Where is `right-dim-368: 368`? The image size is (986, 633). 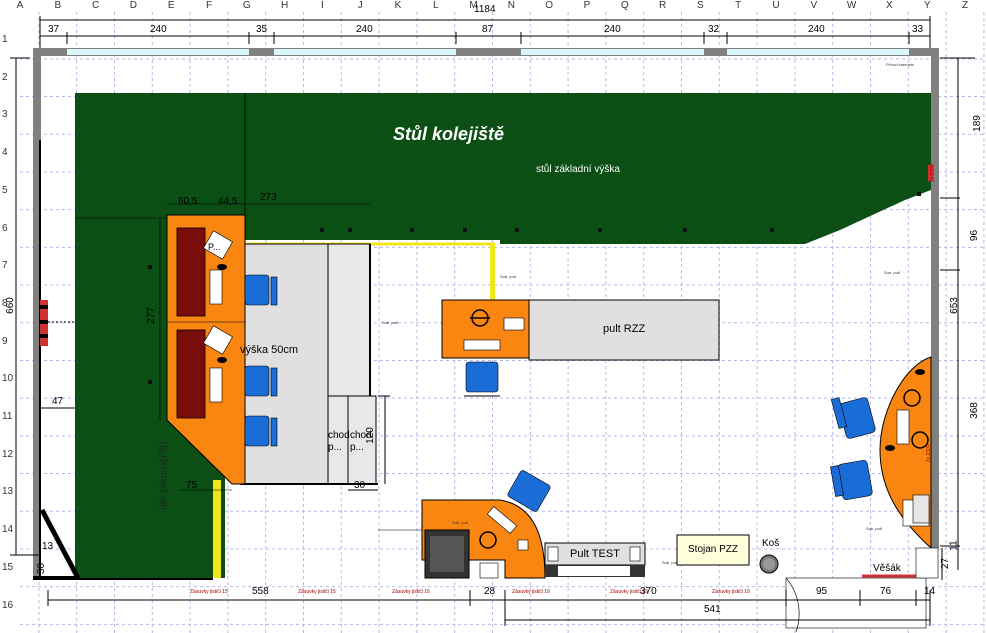
right-dim-368: 368 is located at coordinates (974, 410).